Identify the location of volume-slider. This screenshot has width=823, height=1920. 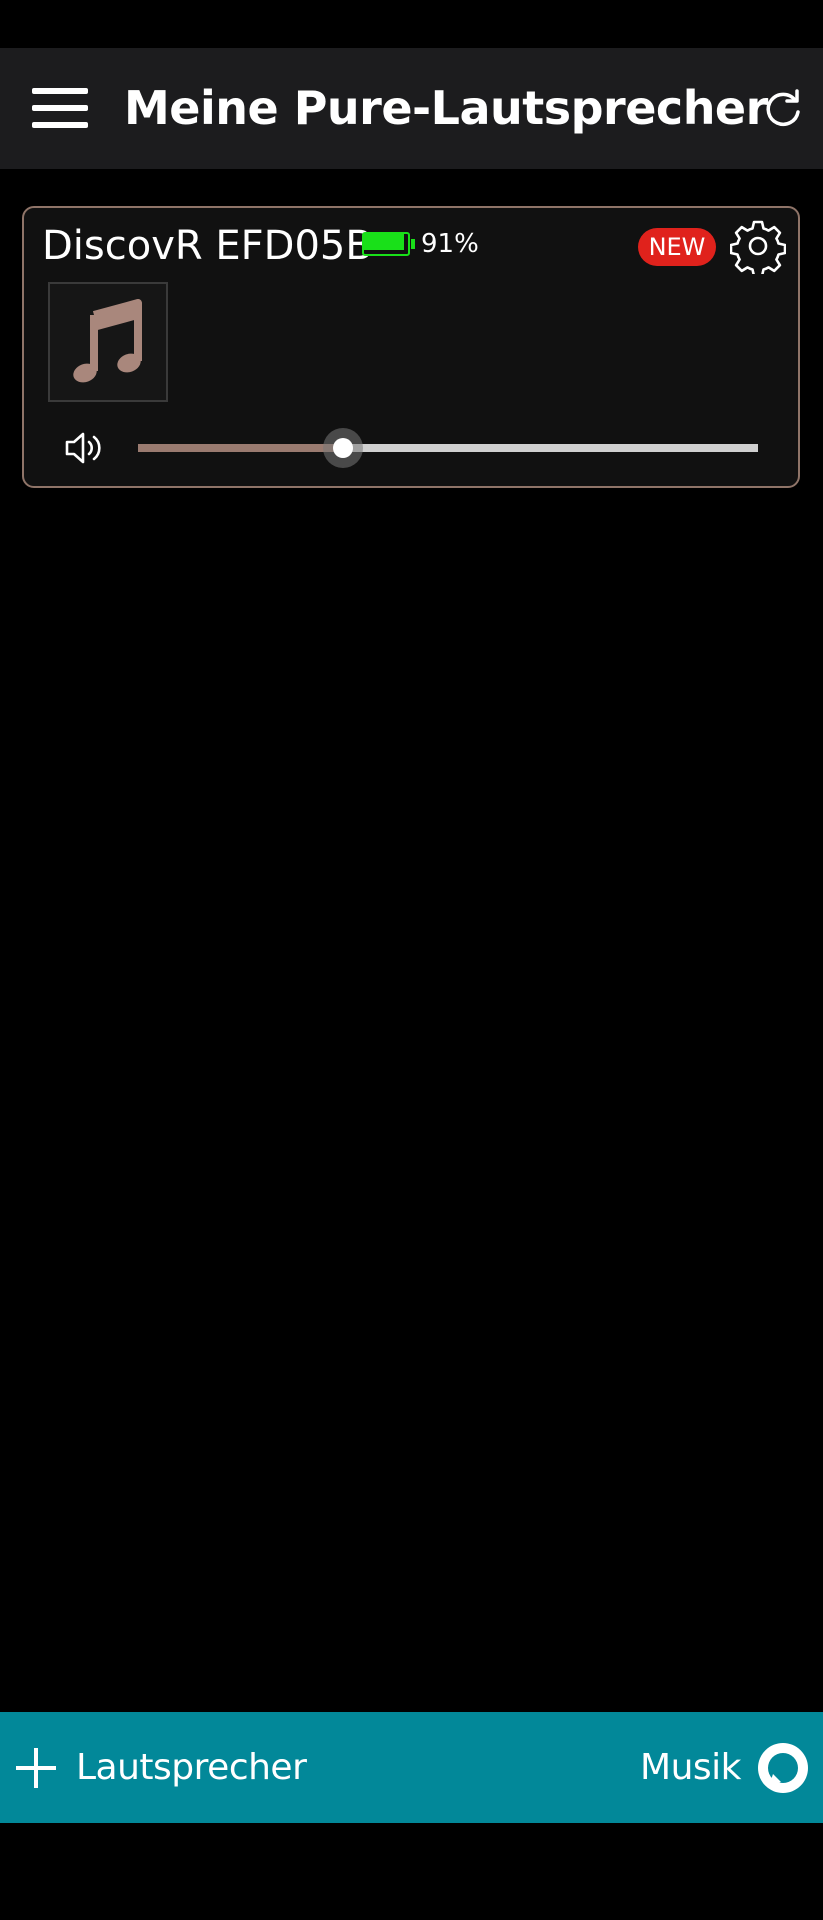
(448, 448).